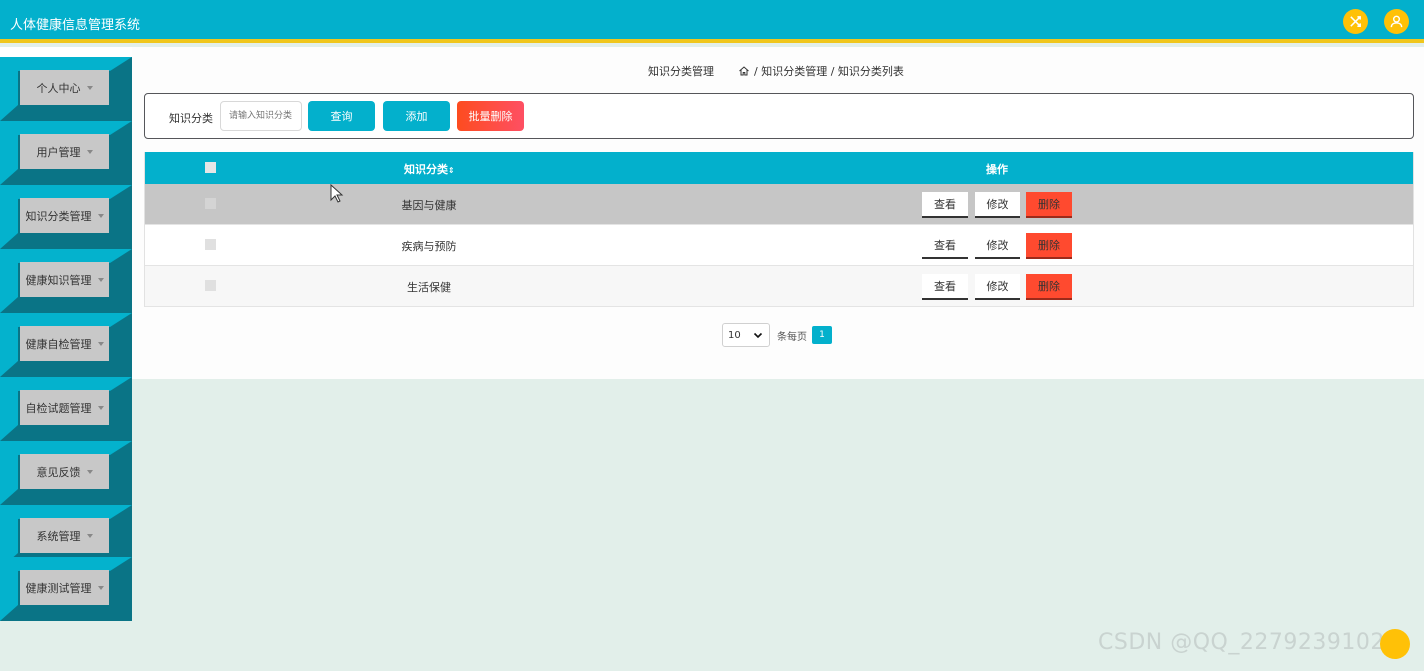  Describe the element at coordinates (779, 168) in the screenshot. I see `table-header: 知识分类⇕ 操作` at that location.